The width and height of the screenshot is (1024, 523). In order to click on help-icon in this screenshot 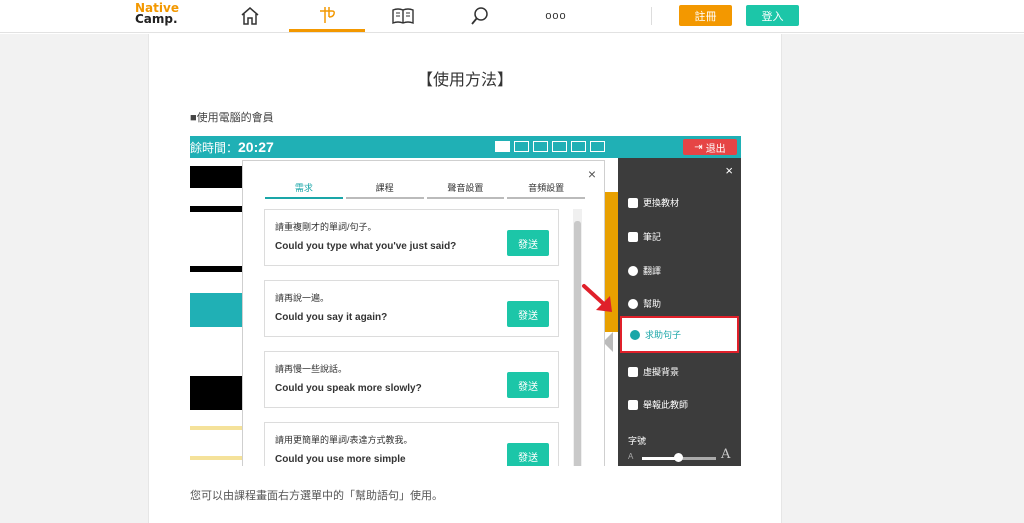, I will do `click(633, 303)`.